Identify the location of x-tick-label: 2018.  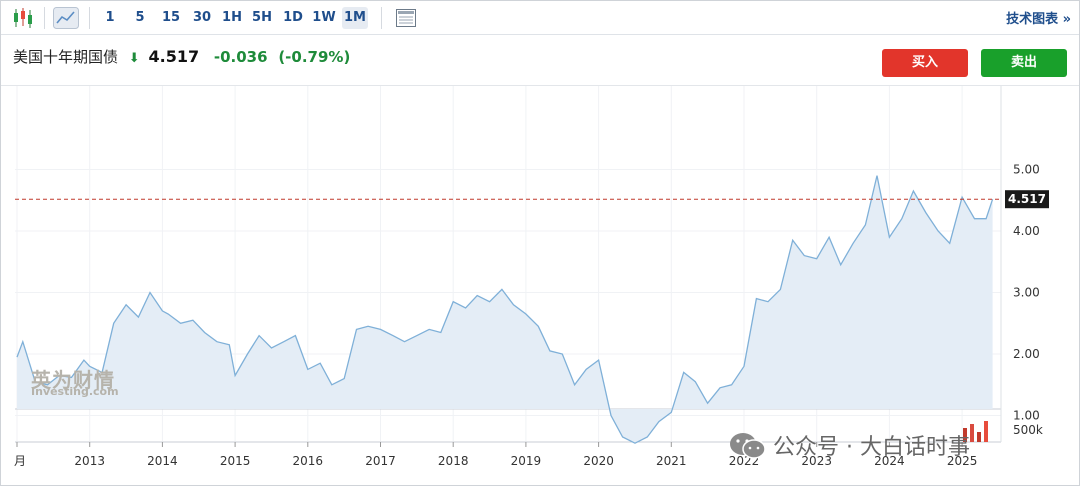
(453, 461).